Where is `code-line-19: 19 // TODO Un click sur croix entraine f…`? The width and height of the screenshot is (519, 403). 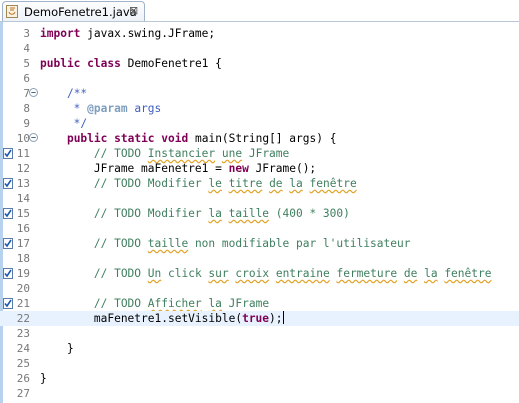
code-line-19: 19 // TODO Un click sur croix entraine f… is located at coordinates (259, 273).